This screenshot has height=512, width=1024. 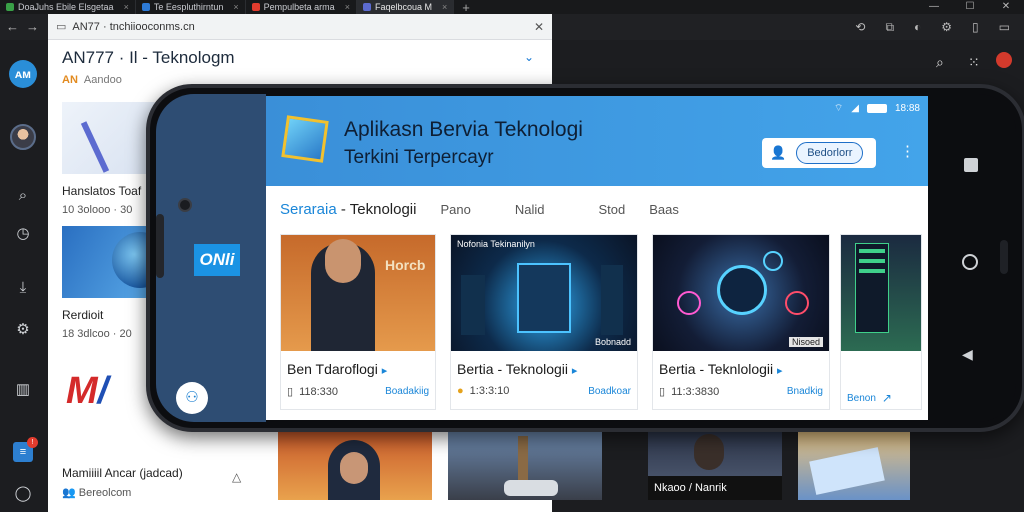 What do you see at coordinates (23, 288) in the screenshot?
I see `download-icon: ⤓` at bounding box center [23, 288].